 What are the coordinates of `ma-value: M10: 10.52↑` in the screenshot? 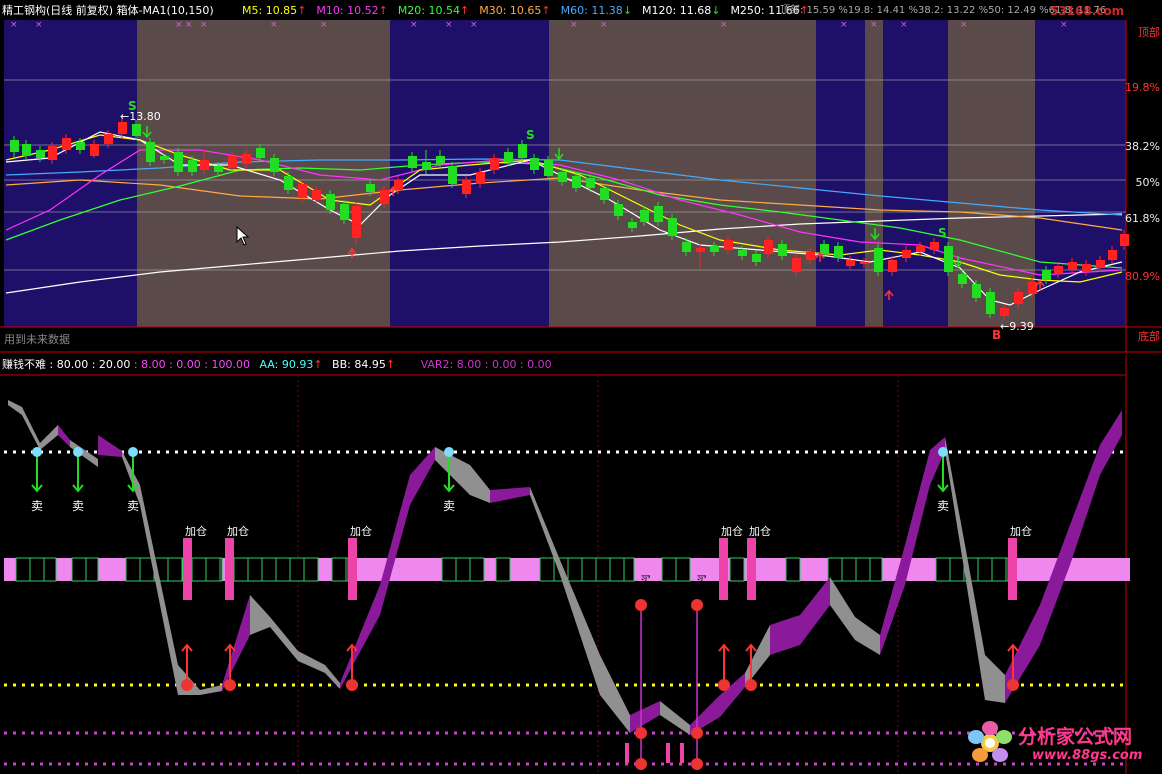 It's located at (352, 10).